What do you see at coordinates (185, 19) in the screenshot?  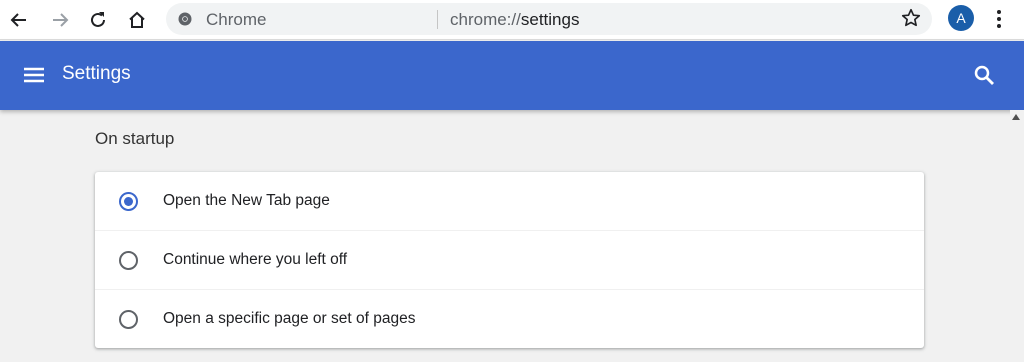 I see `chrome-icon` at bounding box center [185, 19].